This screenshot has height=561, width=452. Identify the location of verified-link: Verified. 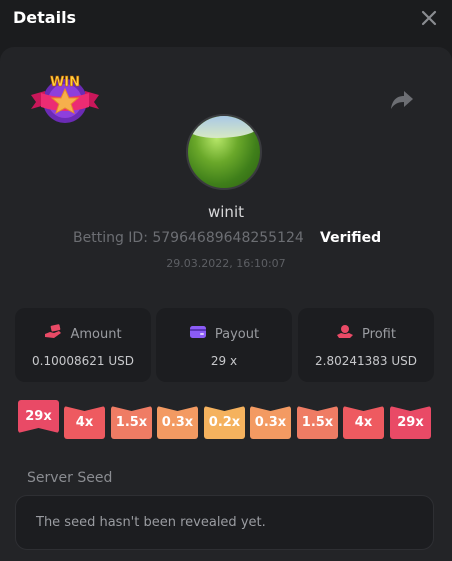
(350, 238).